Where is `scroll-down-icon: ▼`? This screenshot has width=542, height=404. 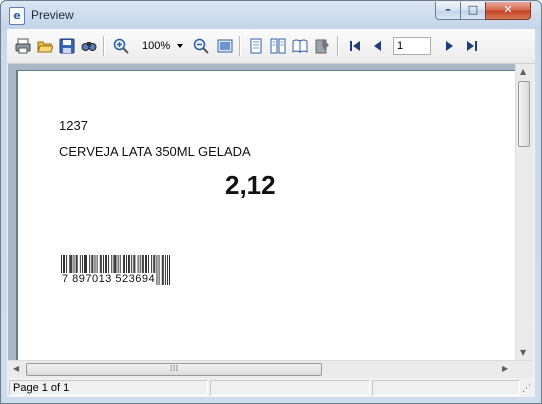
scroll-down-icon: ▼ is located at coordinates (523, 352).